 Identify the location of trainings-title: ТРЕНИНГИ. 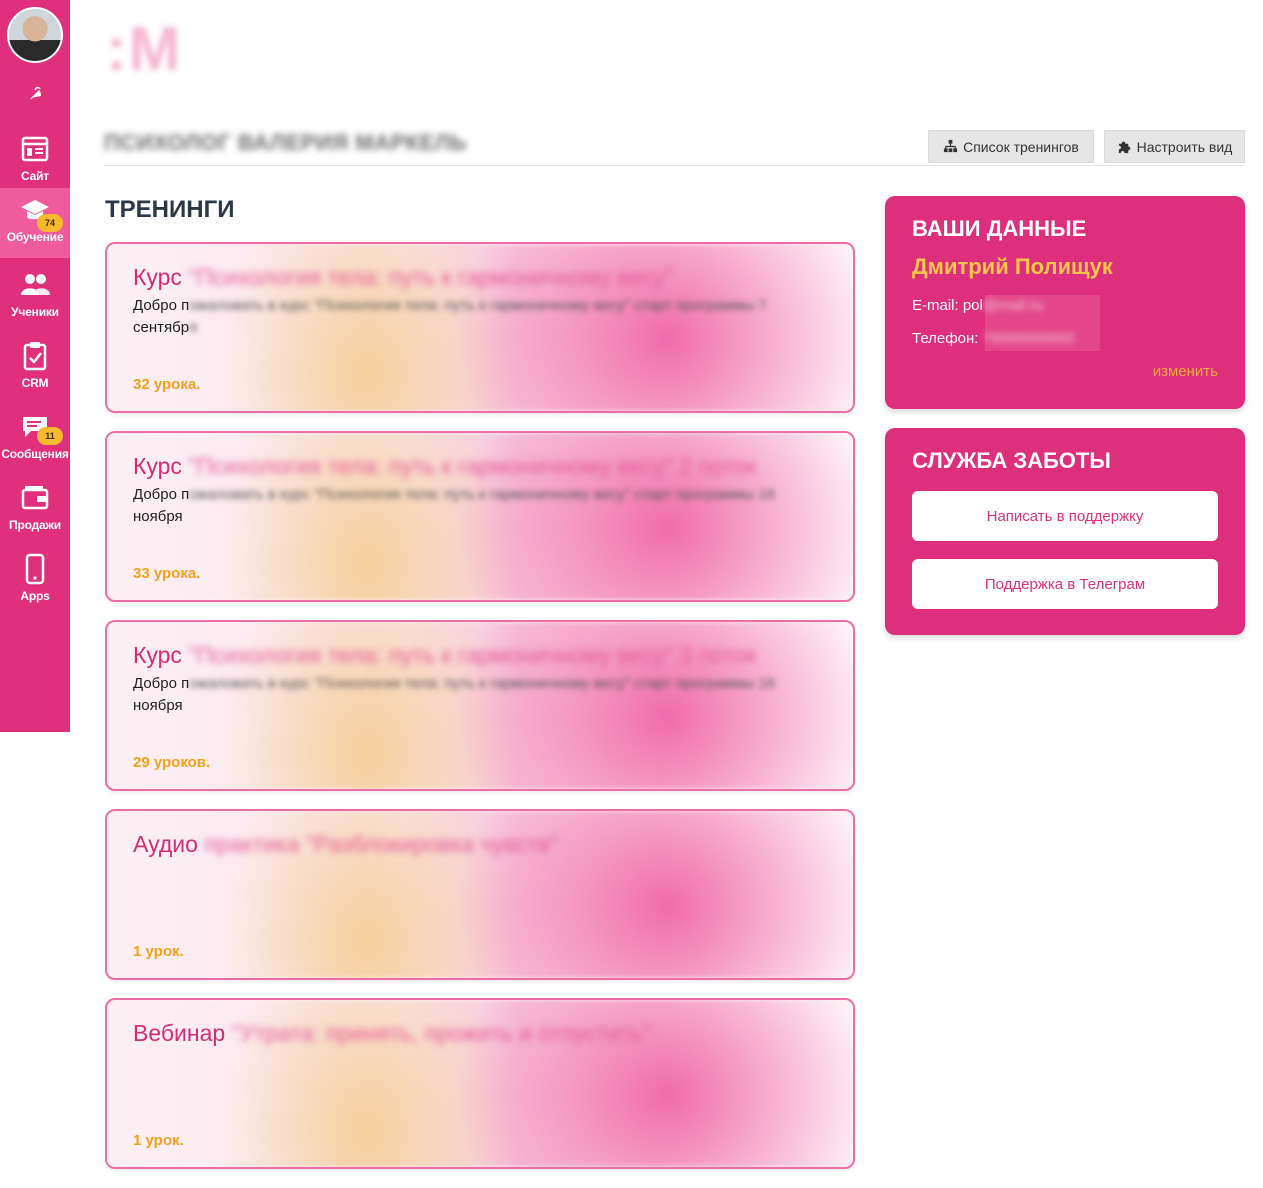
(170, 209).